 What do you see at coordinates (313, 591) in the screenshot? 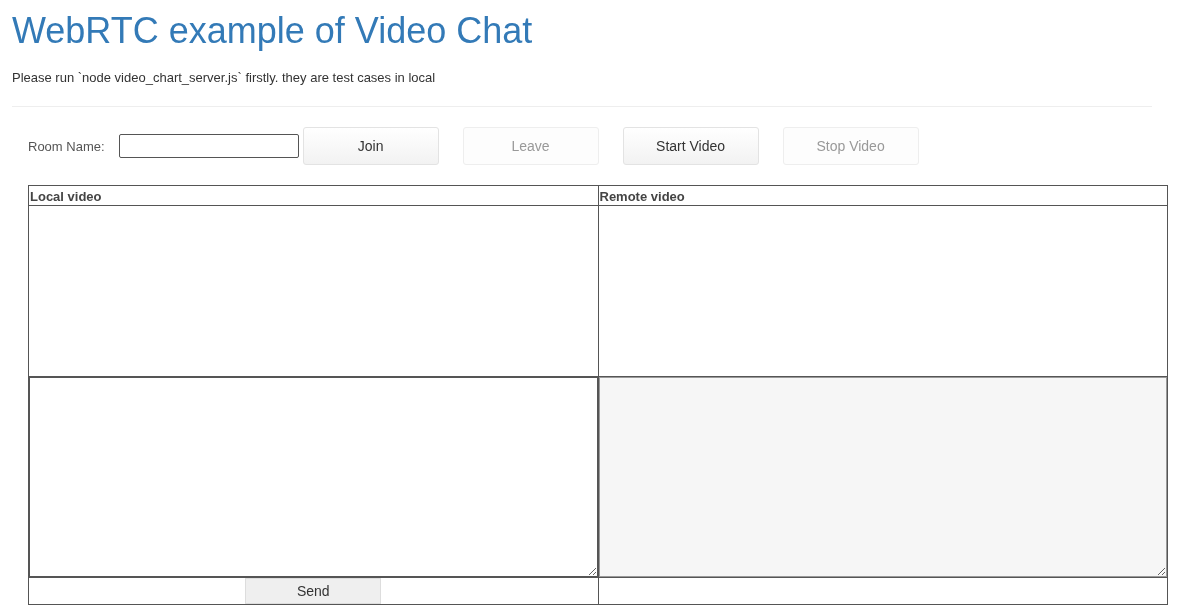
I see `send-button: Send` at bounding box center [313, 591].